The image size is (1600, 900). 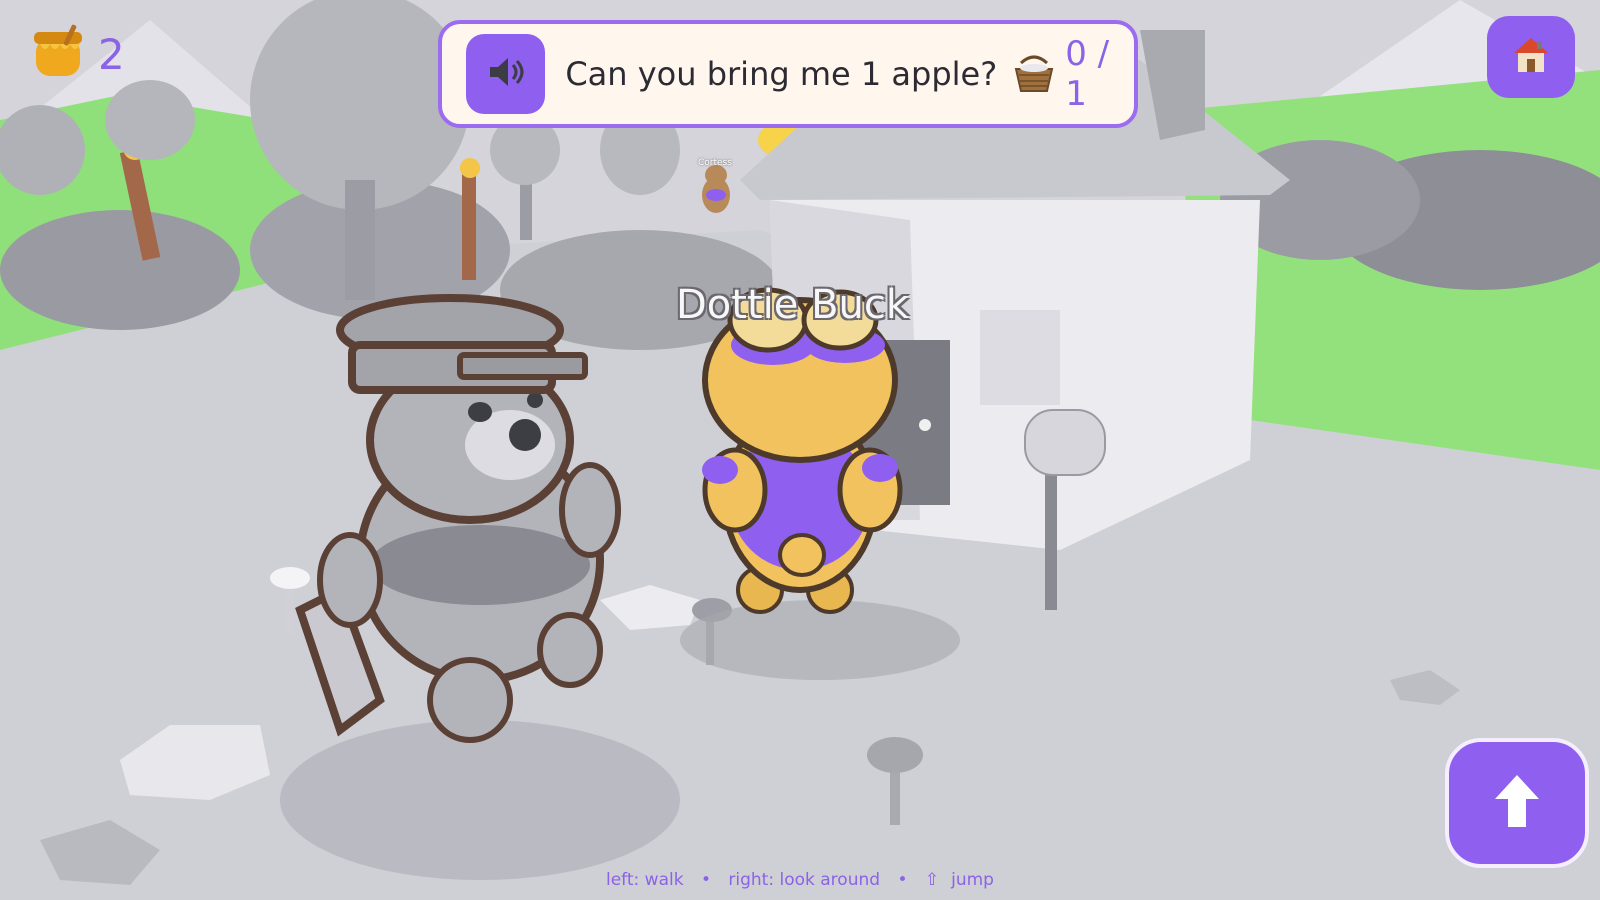 What do you see at coordinates (58, 54) in the screenshot?
I see `honey-pot-icon` at bounding box center [58, 54].